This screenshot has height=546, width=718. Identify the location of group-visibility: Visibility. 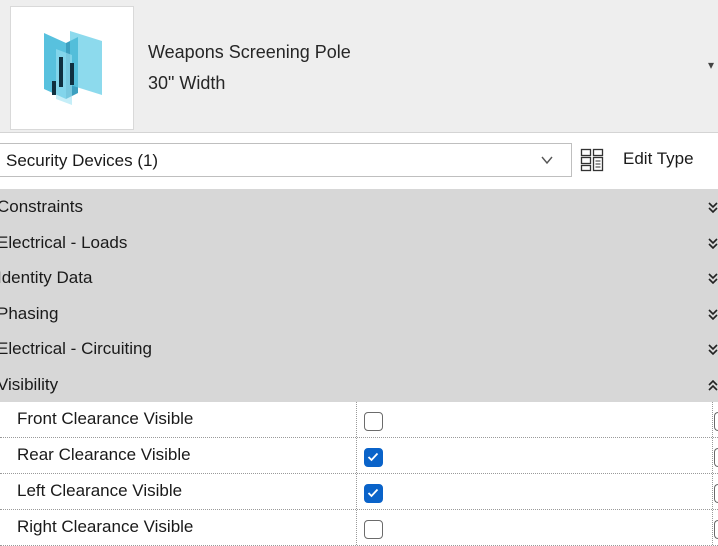
(359, 384).